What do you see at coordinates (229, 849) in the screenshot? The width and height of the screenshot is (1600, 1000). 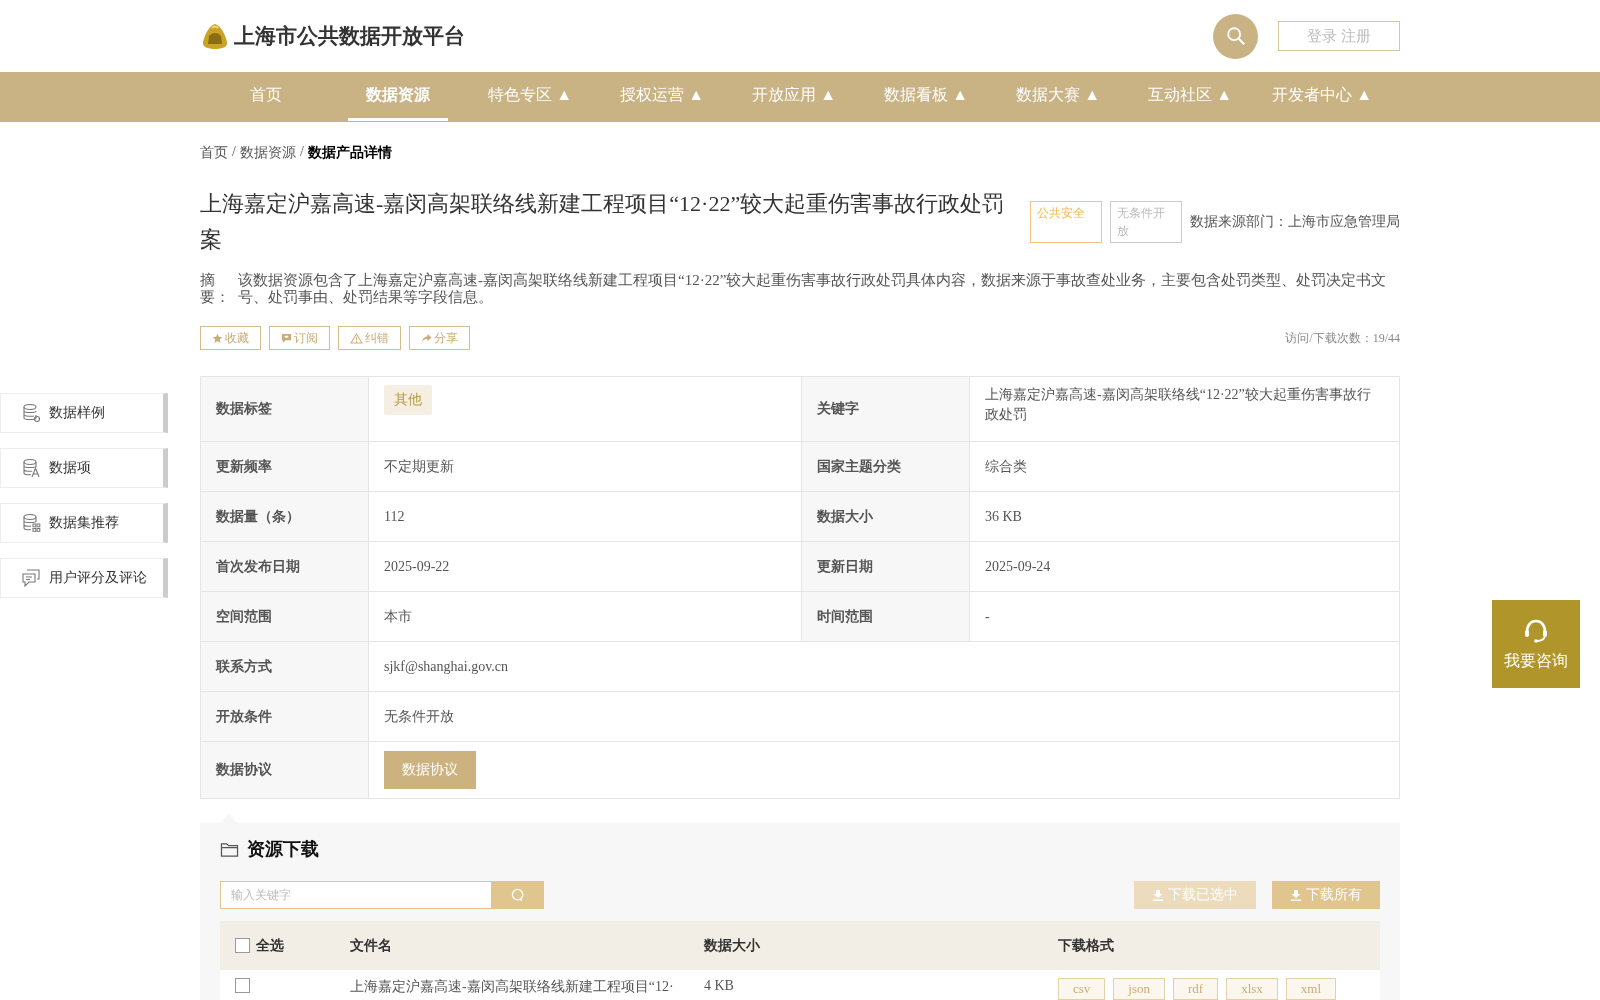 I see `folder-icon` at bounding box center [229, 849].